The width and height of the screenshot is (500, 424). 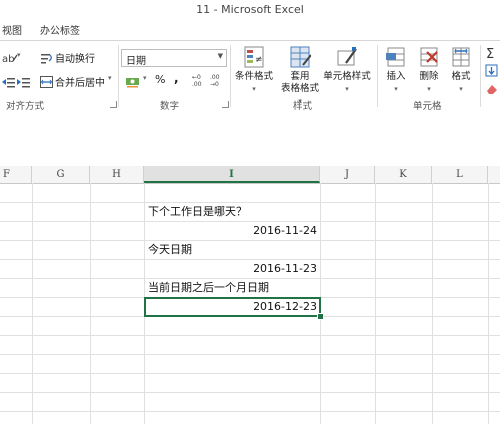 I want to click on number-format-select: 日期 ▼, so click(x=174, y=58).